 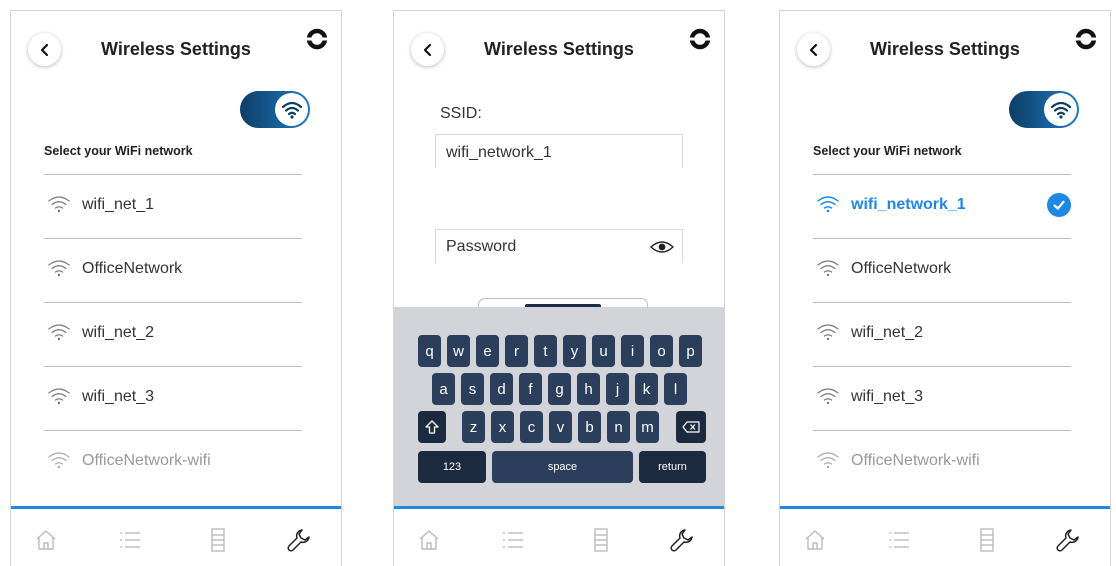 I want to click on shift-icon, so click(x=432, y=427).